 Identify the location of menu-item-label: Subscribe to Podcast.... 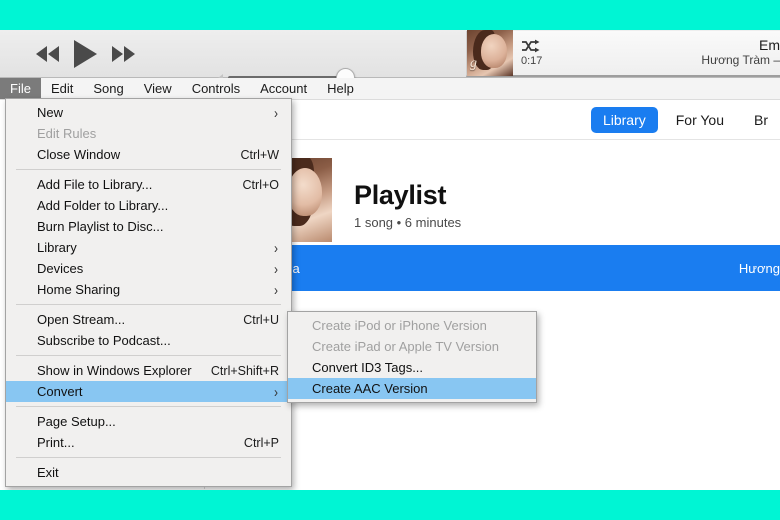
(104, 340).